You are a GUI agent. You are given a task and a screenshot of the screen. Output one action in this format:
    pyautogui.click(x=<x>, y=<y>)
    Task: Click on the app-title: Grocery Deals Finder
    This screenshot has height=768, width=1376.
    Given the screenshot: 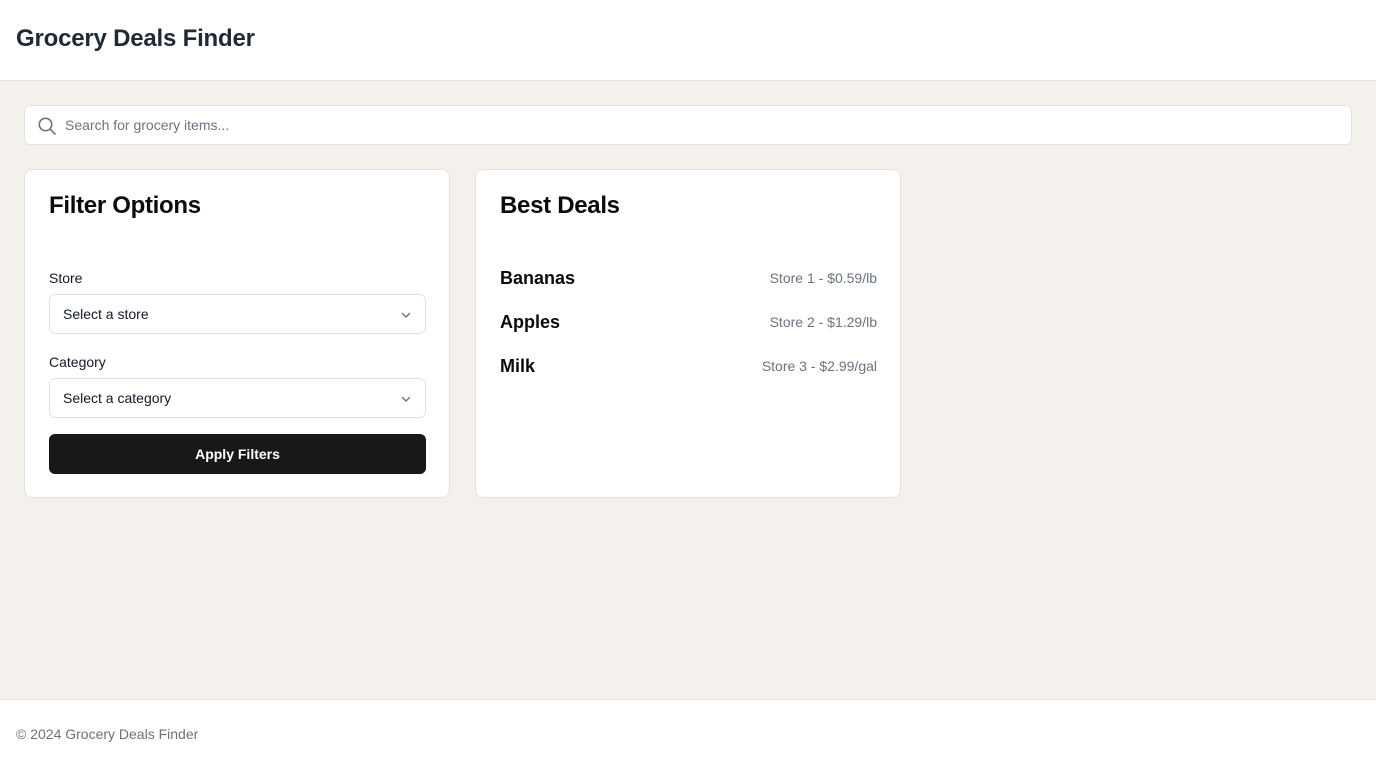 What is the action you would take?
    pyautogui.click(x=135, y=38)
    